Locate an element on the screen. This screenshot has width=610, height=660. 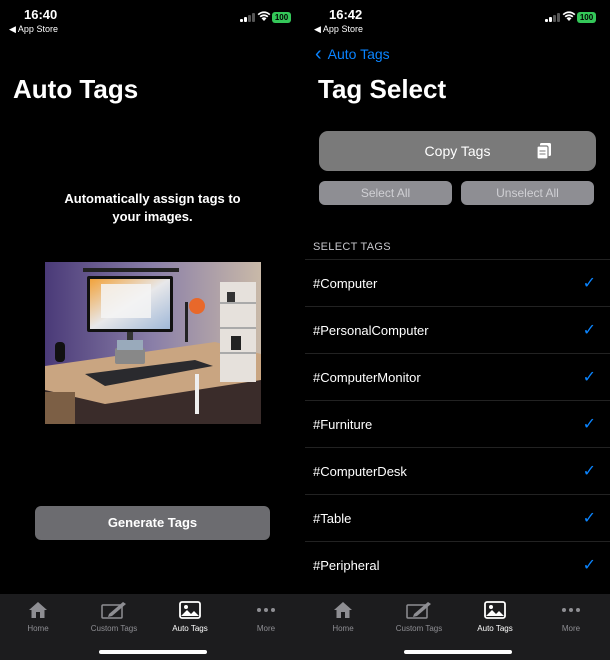
tag-row-furniture: #Furniture ✓ is located at coordinates (457, 423).